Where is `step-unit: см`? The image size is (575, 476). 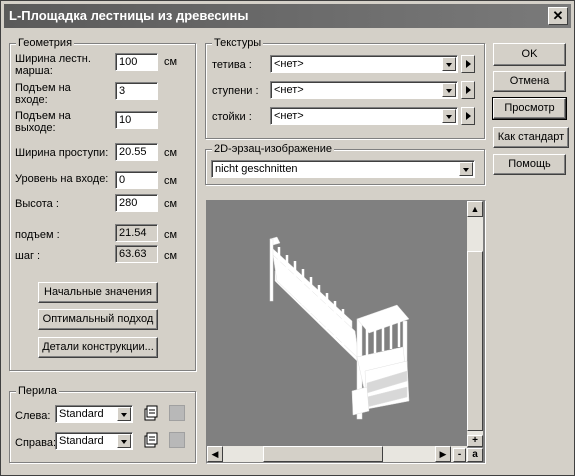
step-unit: см is located at coordinates (171, 256).